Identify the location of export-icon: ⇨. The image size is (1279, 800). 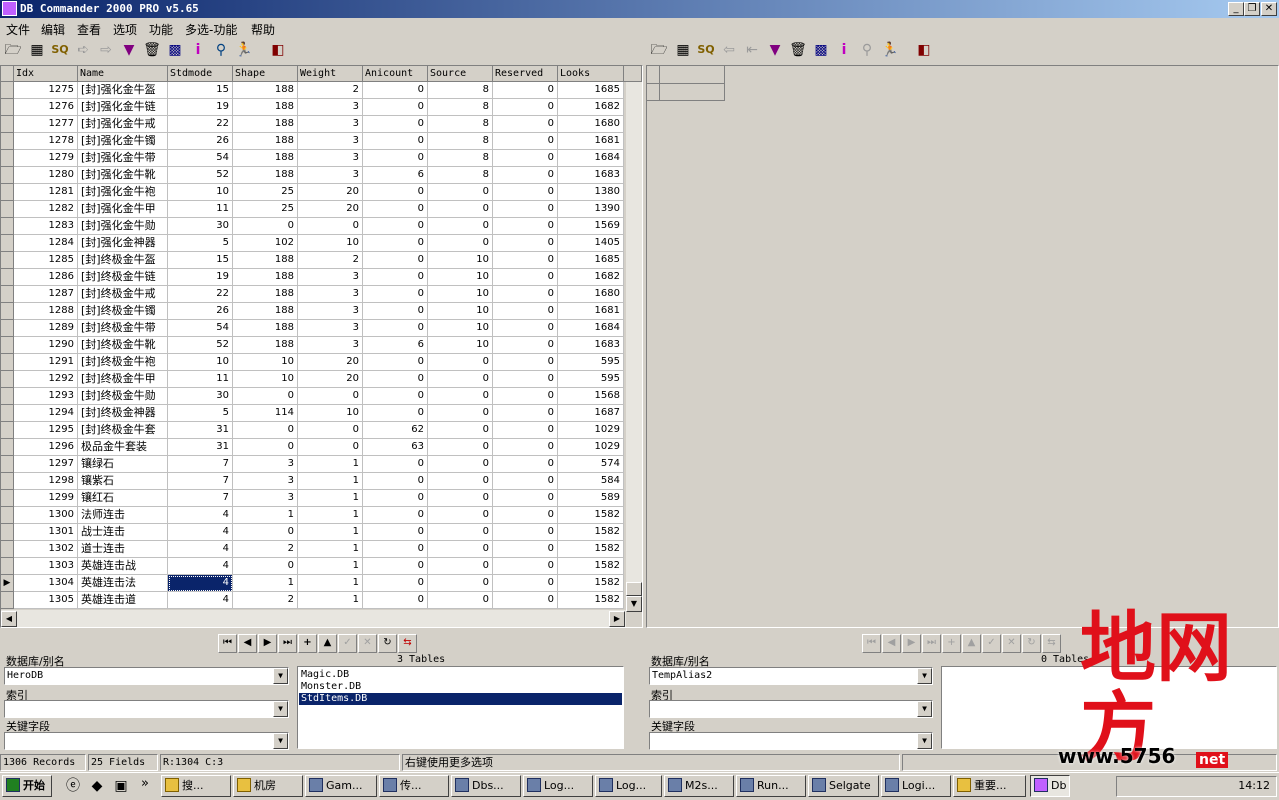
(106, 50).